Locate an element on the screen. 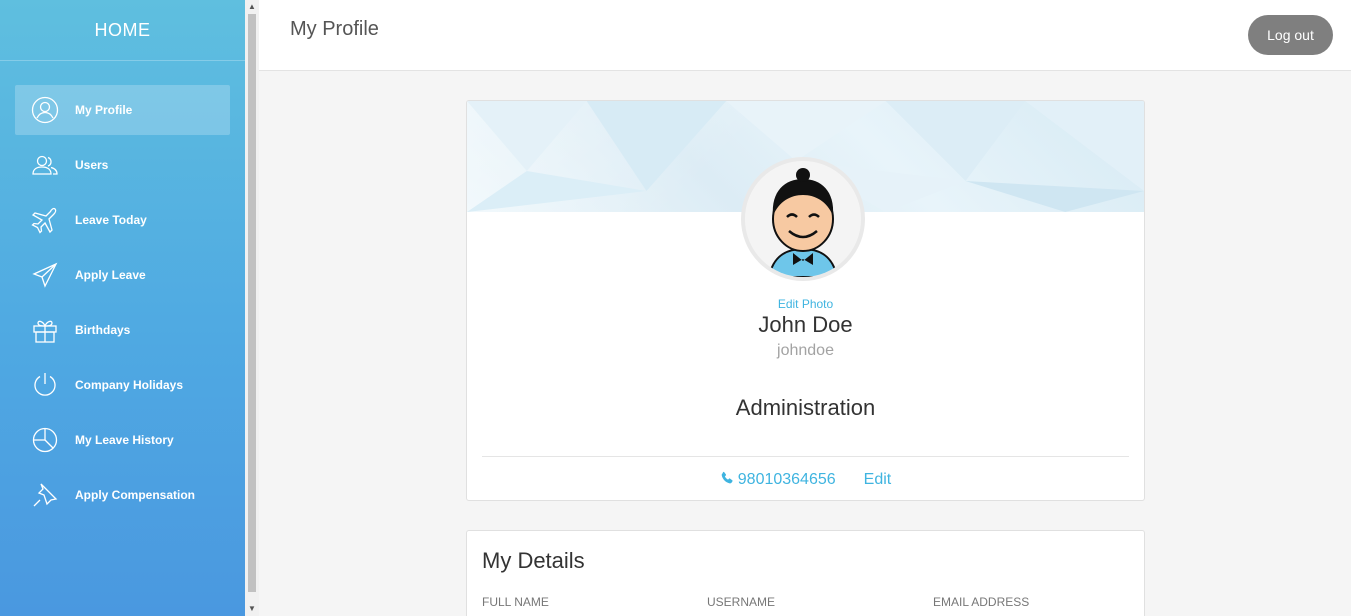  pin-icon is located at coordinates (45, 495).